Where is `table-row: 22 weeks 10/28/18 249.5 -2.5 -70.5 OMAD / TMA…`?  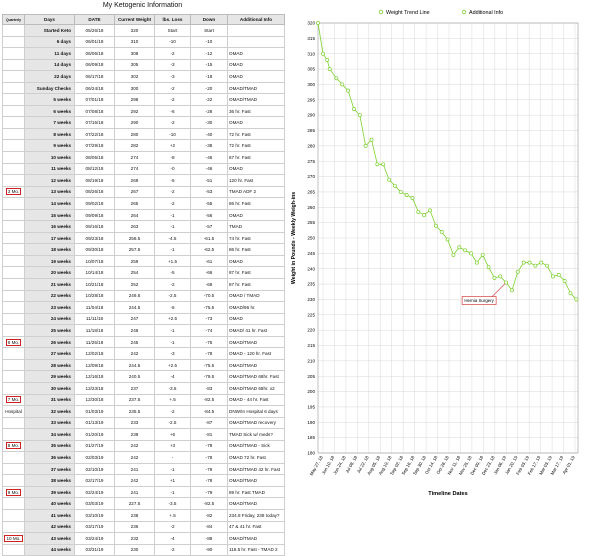
table-row: 22 weeks 10/28/18 249.5 -2.5 -70.5 OMAD / TMA… is located at coordinates (143, 296).